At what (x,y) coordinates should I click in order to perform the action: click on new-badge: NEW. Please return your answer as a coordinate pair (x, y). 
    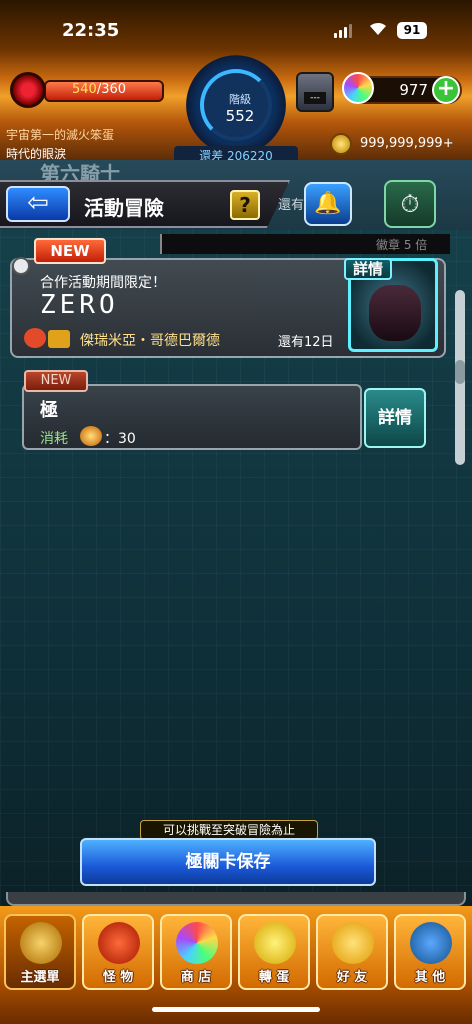
    Looking at the image, I should click on (70, 251).